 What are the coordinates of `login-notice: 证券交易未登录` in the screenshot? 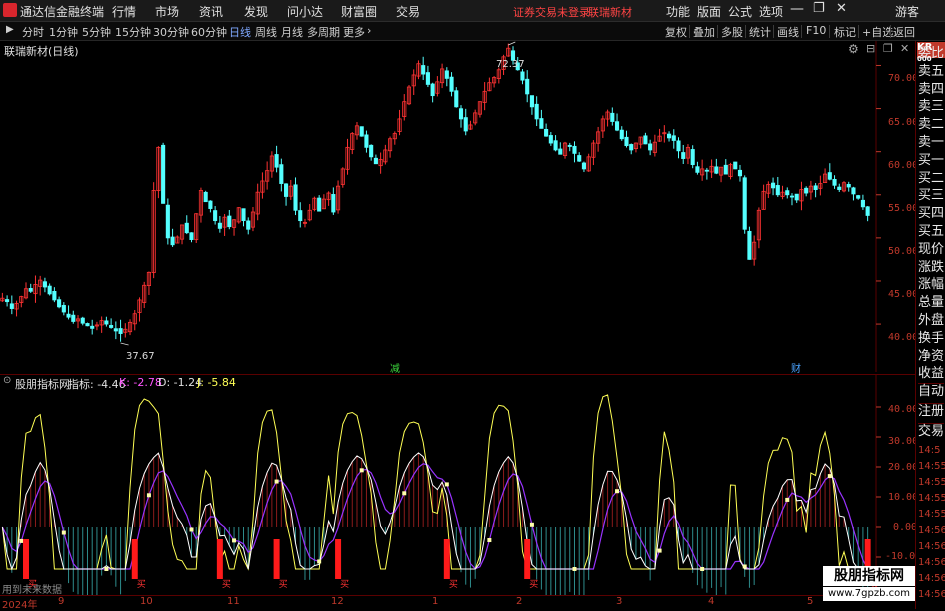 It's located at (551, 12).